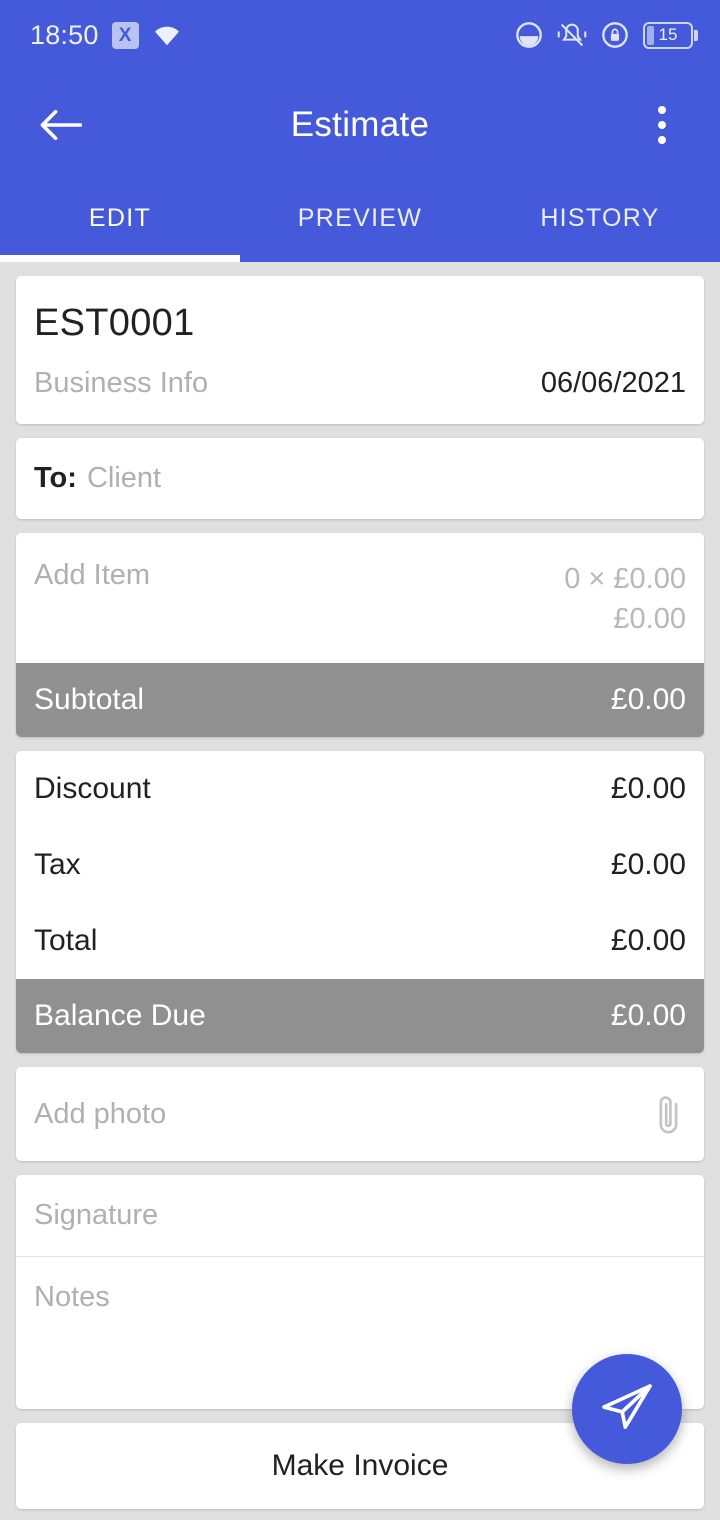 The image size is (720, 1520). I want to click on overflow-menu-icon, so click(662, 125).